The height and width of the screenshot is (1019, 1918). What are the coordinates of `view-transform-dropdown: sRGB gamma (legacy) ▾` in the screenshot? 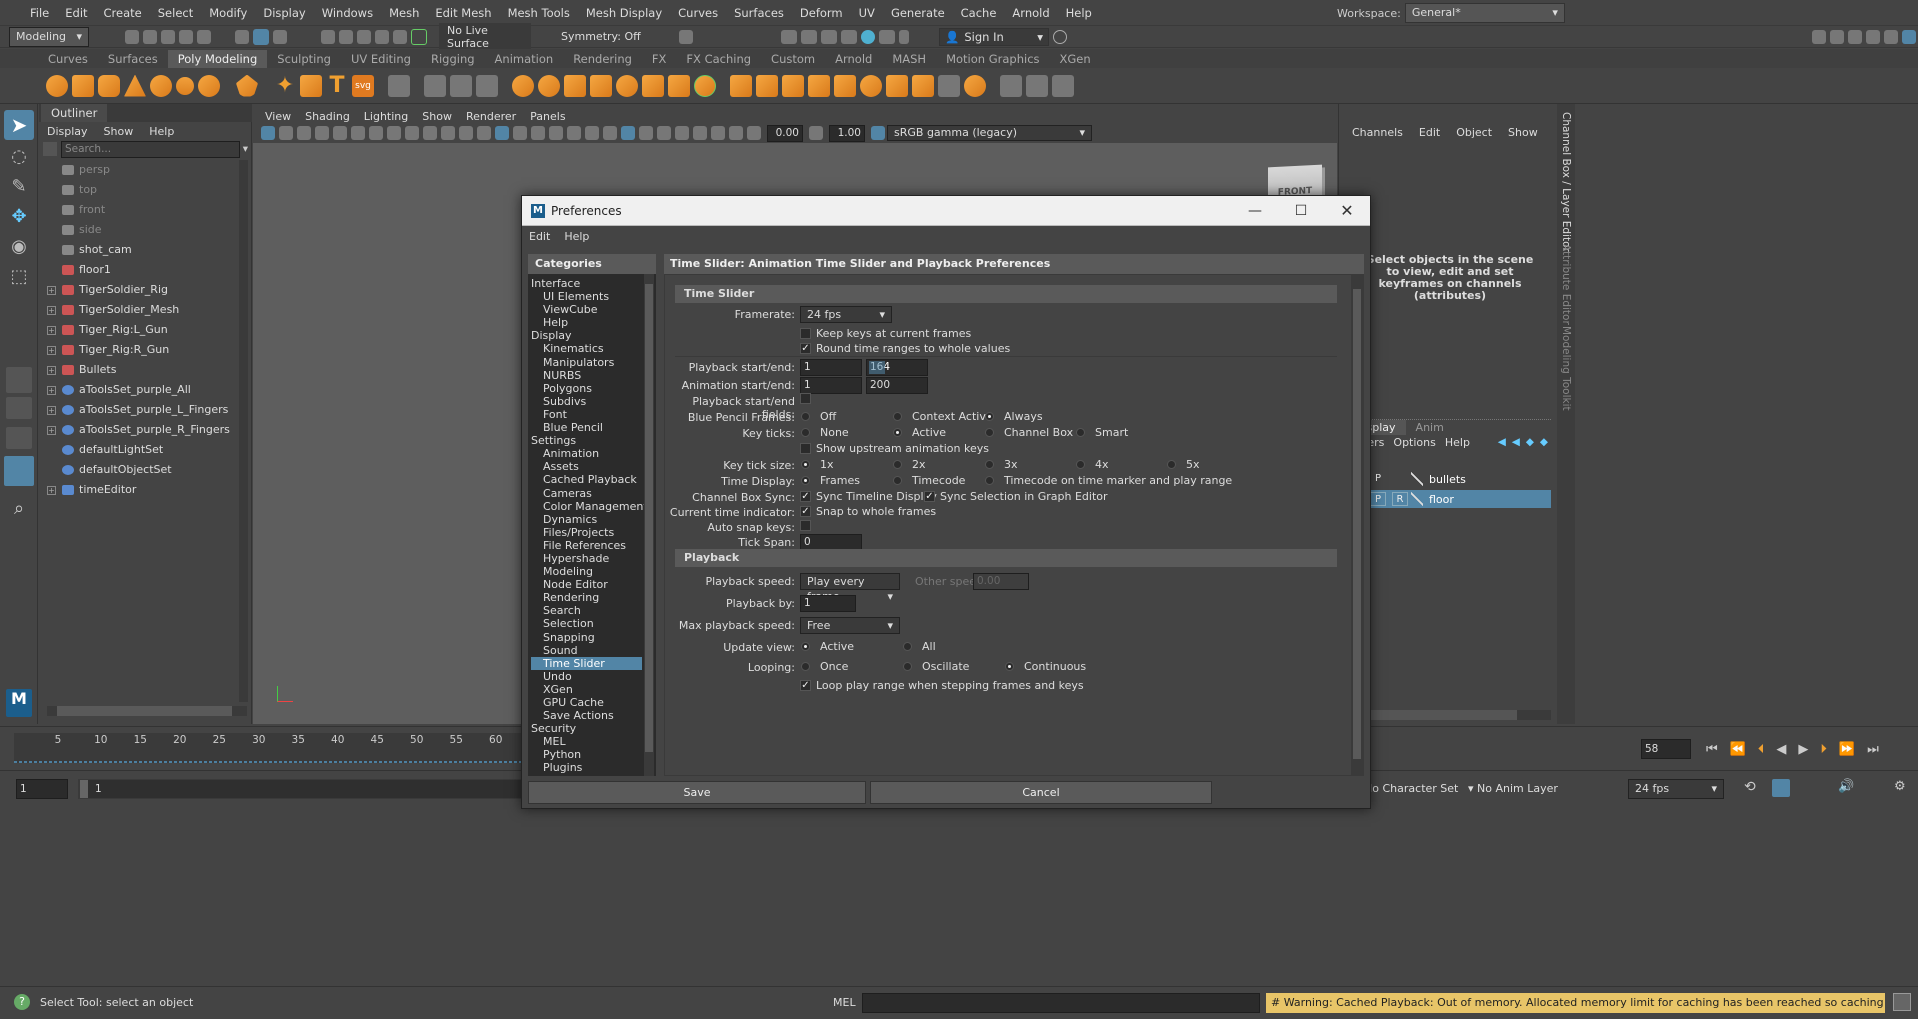 It's located at (989, 133).